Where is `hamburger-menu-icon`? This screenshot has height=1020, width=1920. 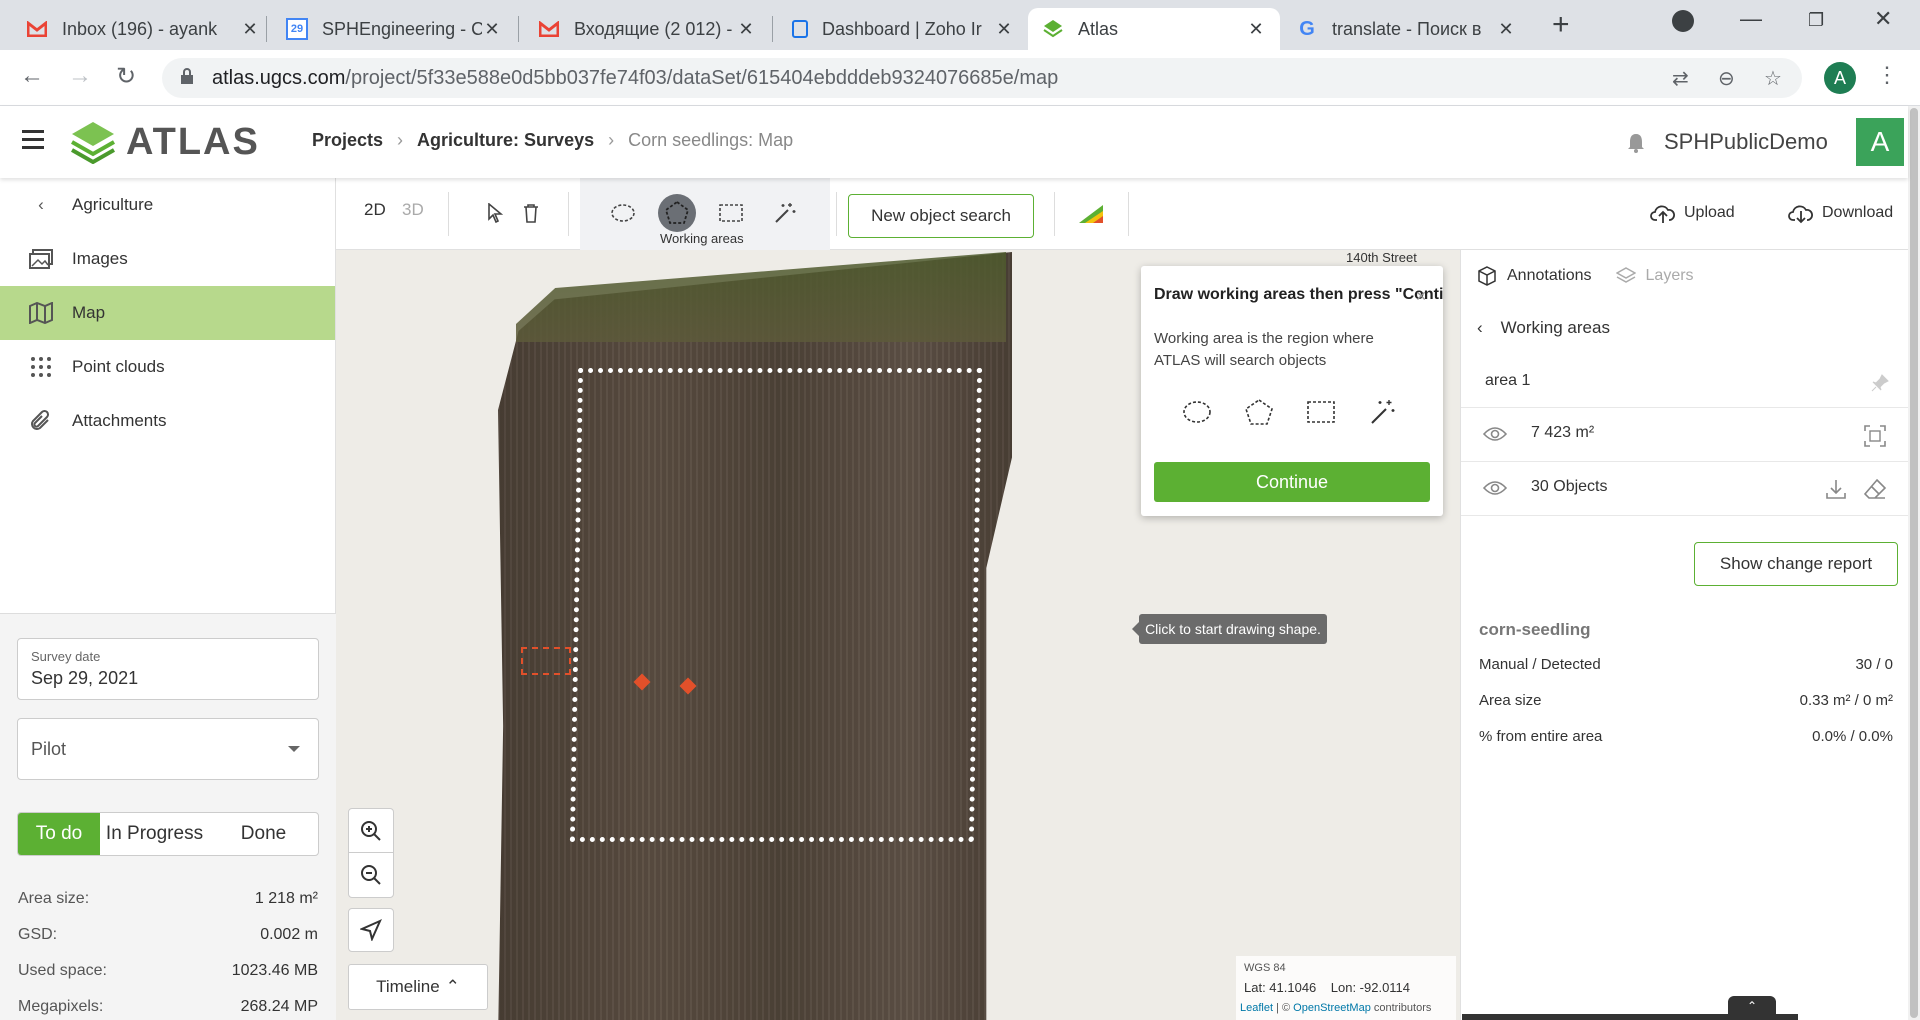
hamburger-menu-icon is located at coordinates (33, 139).